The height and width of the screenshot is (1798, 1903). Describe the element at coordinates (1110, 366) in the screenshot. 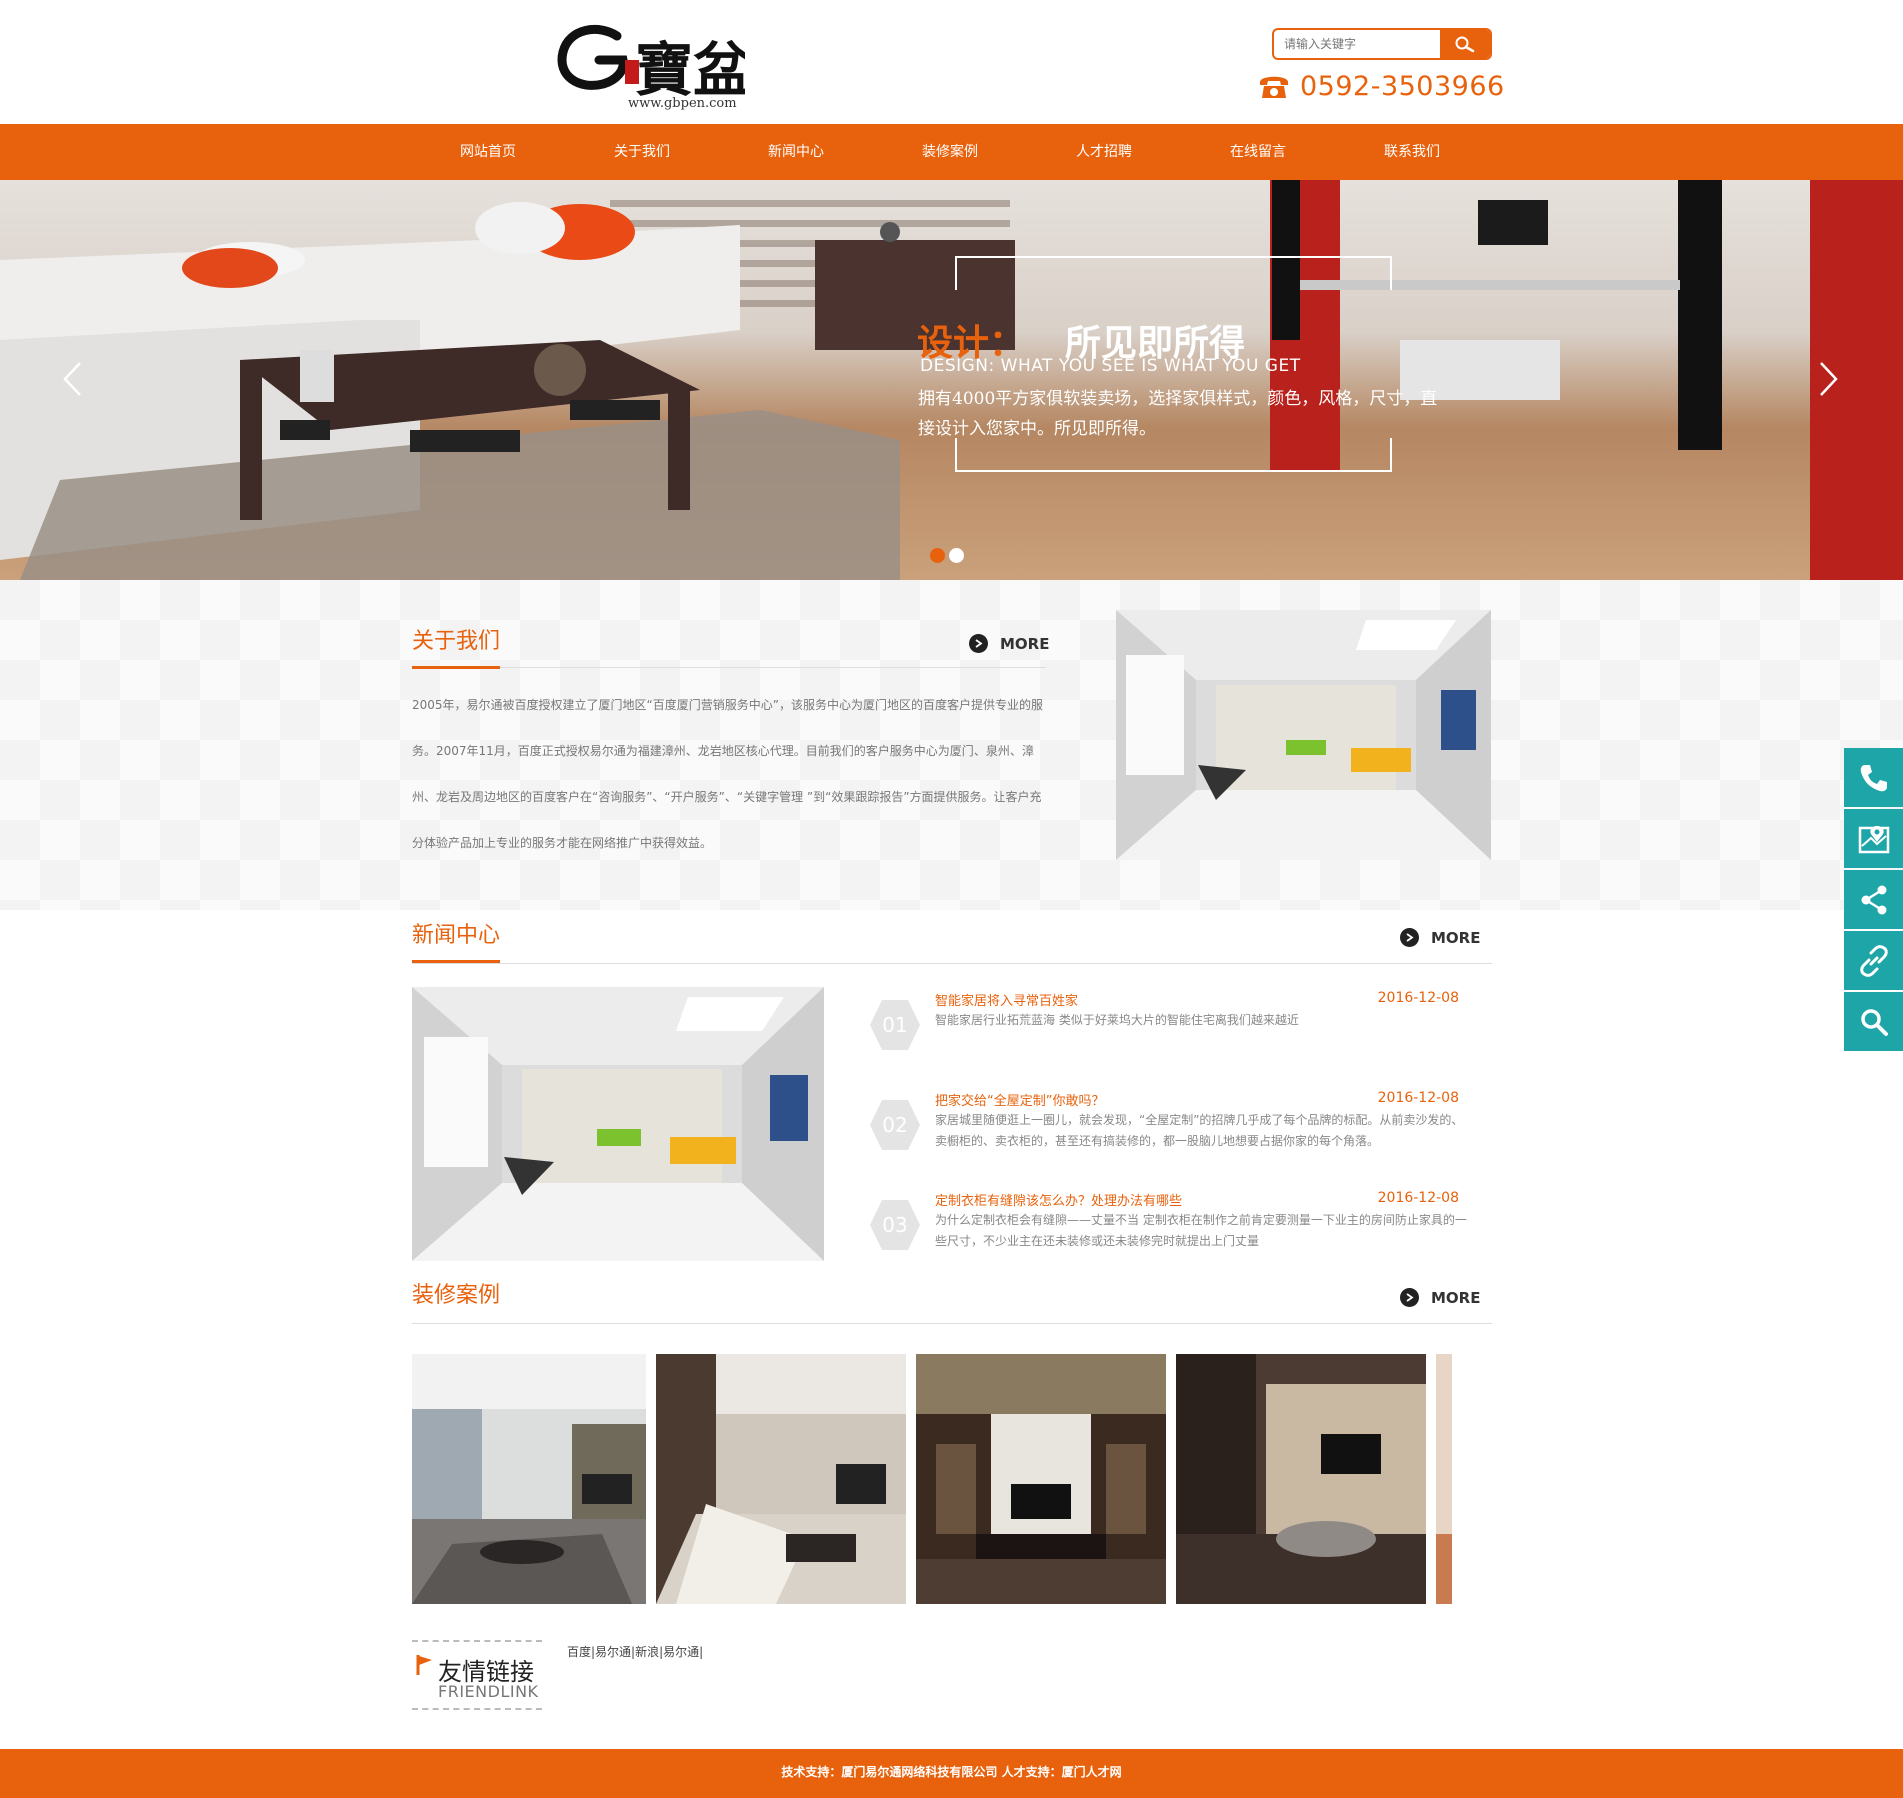

I see `banner-subtitle: DESIGN: WHAT YOU SEE IS WHAT YOU GET` at that location.